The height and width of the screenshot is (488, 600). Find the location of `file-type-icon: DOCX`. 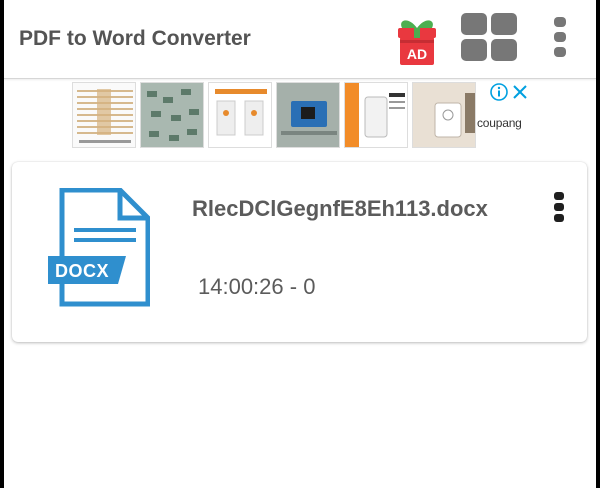

file-type-icon: DOCX is located at coordinates (98, 247).